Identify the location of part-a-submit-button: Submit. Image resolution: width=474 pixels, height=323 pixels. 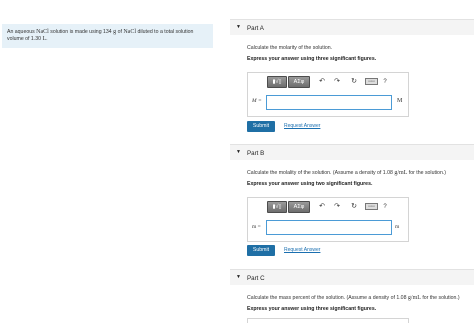
(261, 126).